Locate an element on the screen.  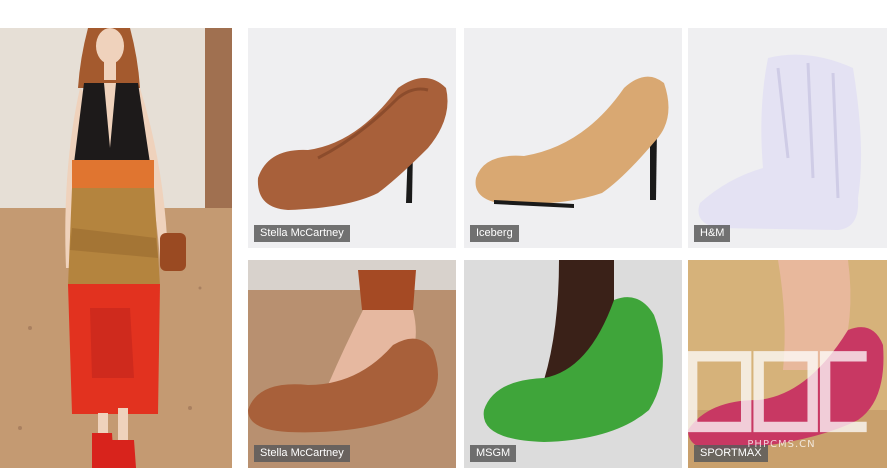
product-tile: H&M is located at coordinates (787, 138).